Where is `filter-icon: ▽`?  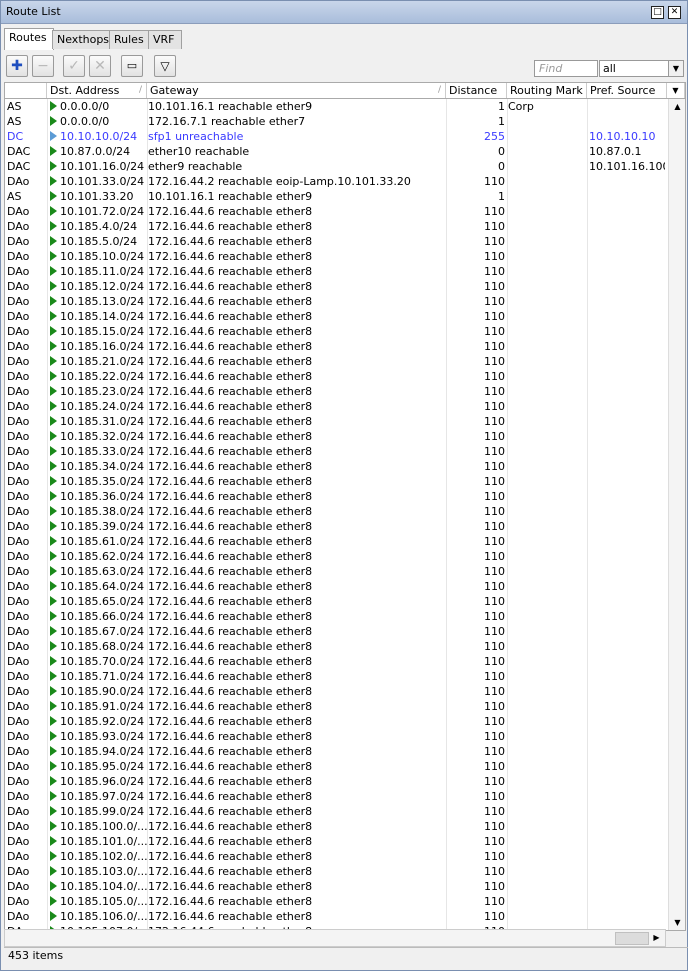
filter-icon: ▽ is located at coordinates (165, 66).